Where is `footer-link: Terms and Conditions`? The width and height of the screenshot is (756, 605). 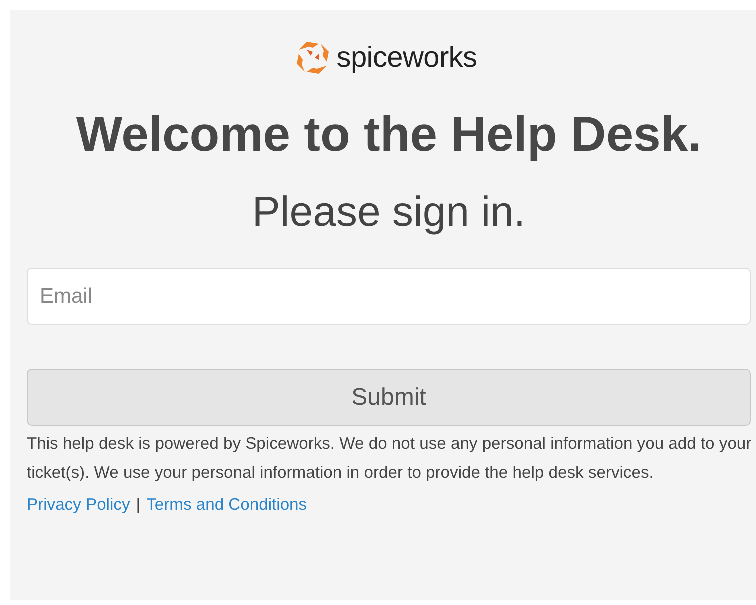 footer-link: Terms and Conditions is located at coordinates (227, 505).